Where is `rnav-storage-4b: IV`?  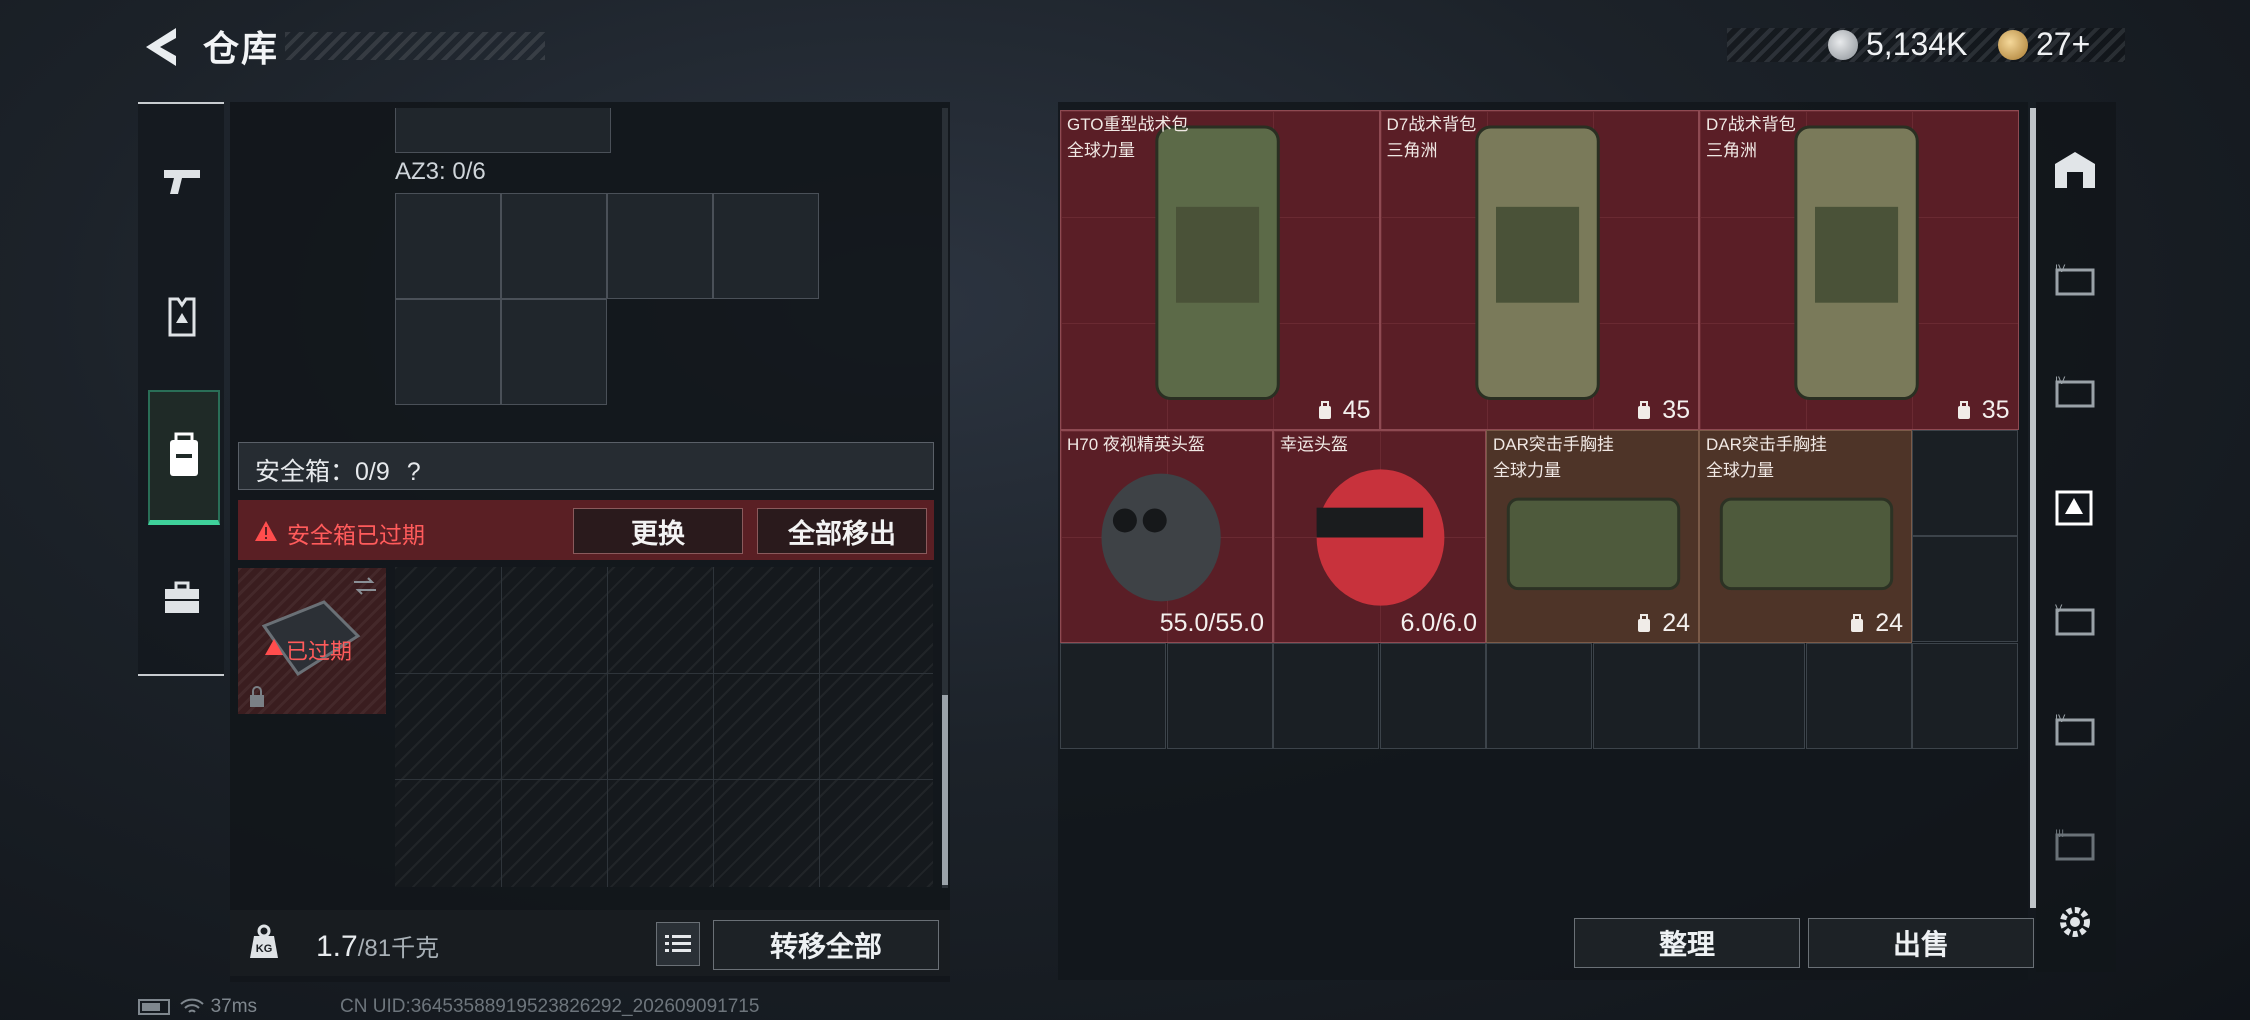
rnav-storage-4b: IV is located at coordinates (2075, 392).